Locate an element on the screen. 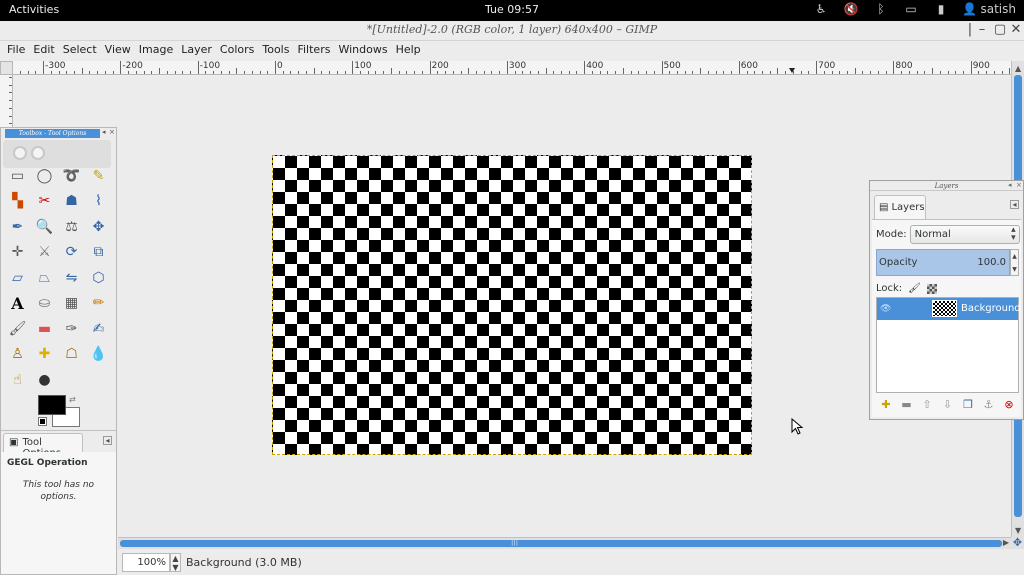  layer-row: 👁 Background is located at coordinates (949, 309).